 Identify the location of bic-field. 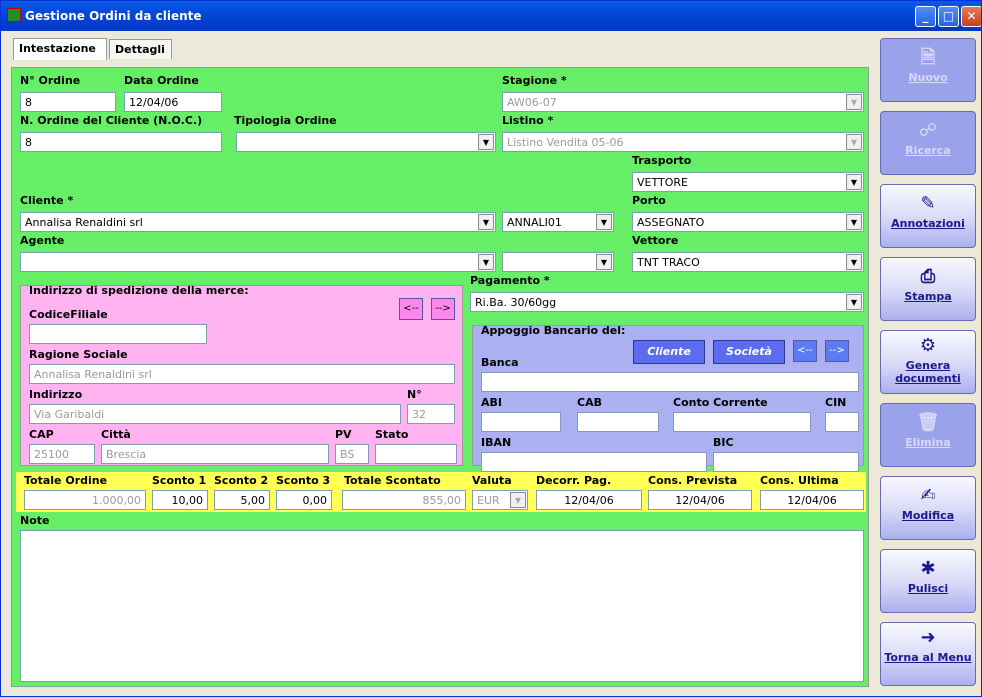
(786, 462).